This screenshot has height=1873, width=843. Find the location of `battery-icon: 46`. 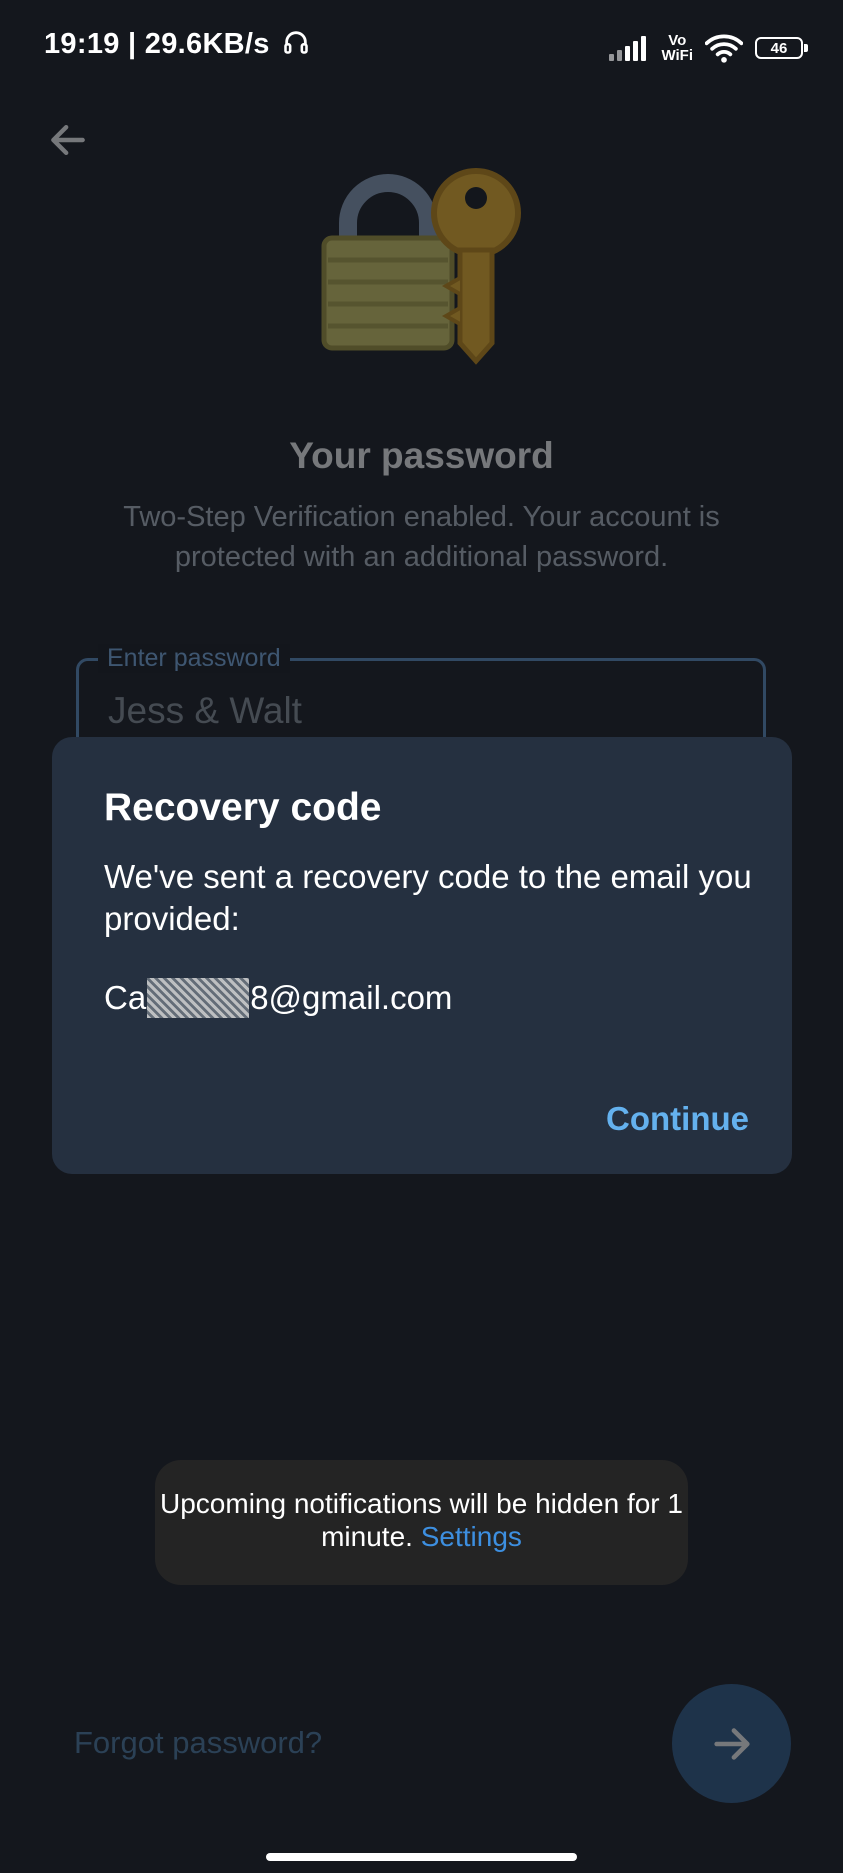

battery-icon: 46 is located at coordinates (781, 48).